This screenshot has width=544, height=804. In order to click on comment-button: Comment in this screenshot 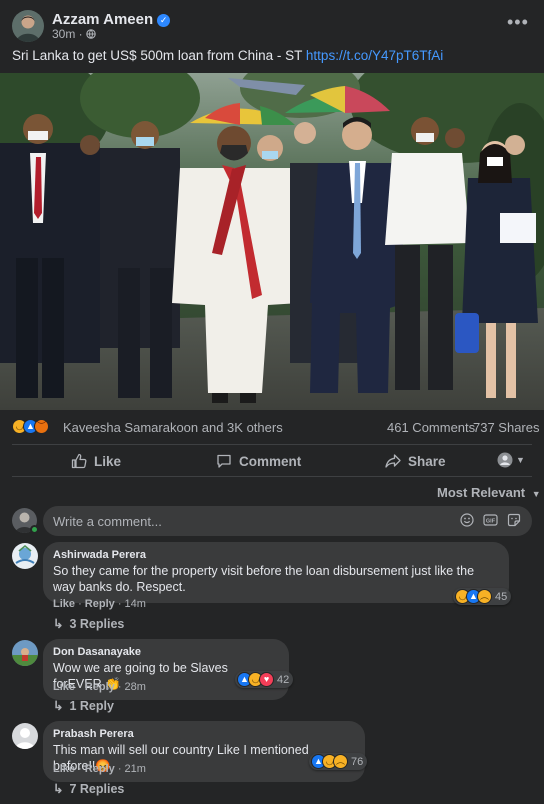, I will do `click(258, 461)`.